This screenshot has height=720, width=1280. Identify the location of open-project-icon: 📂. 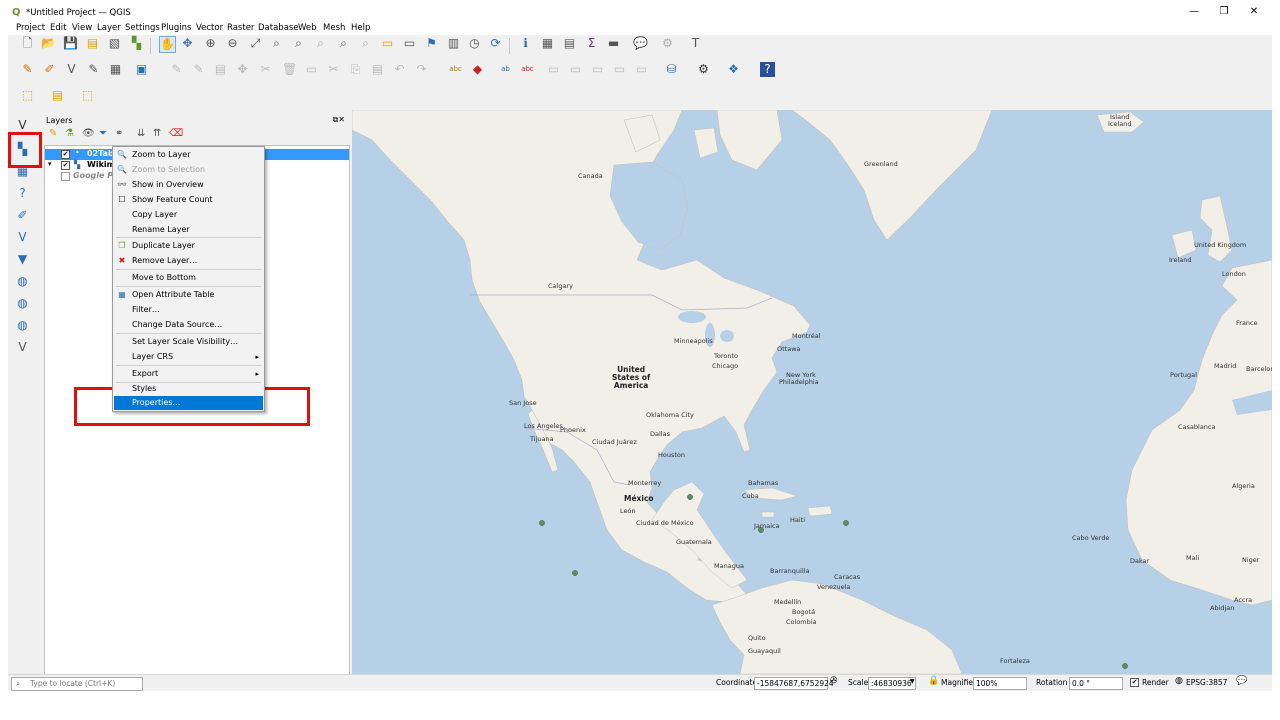
(48, 43).